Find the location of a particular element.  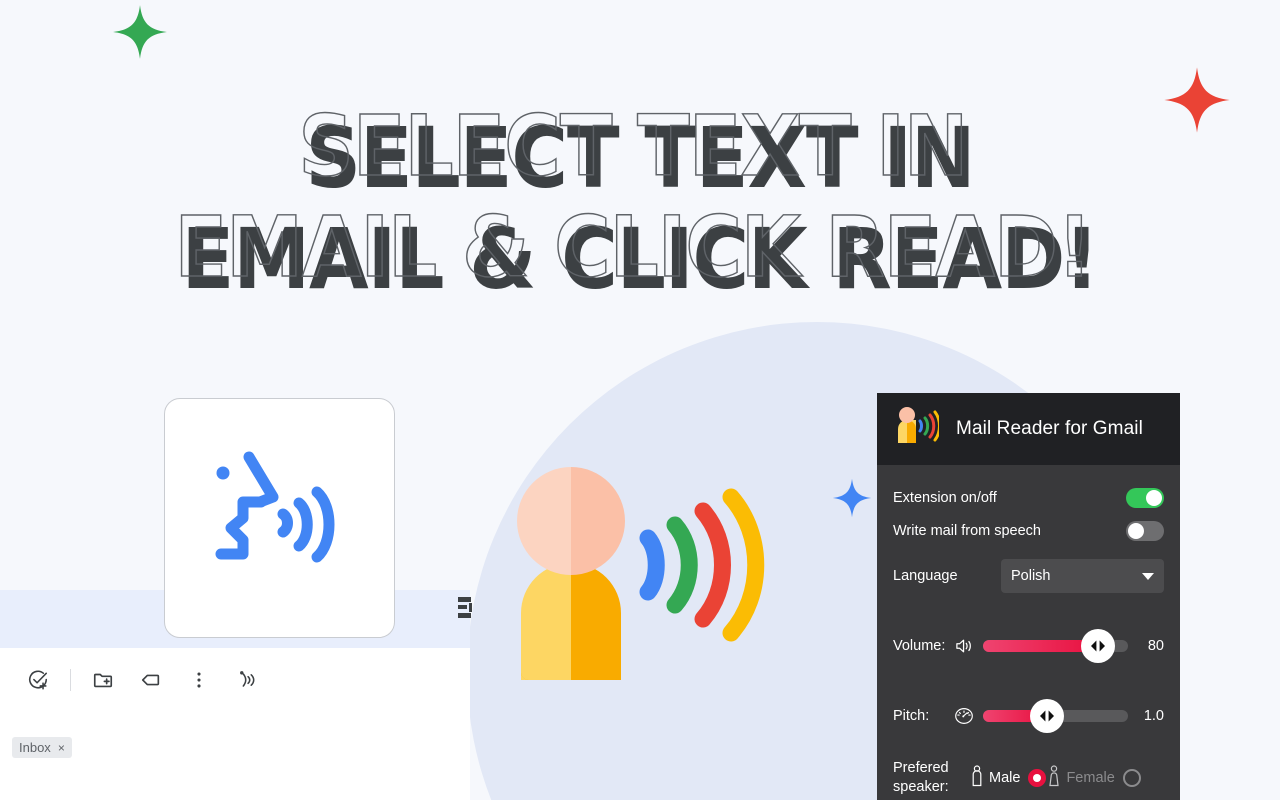

more-options-icon is located at coordinates (199, 680).